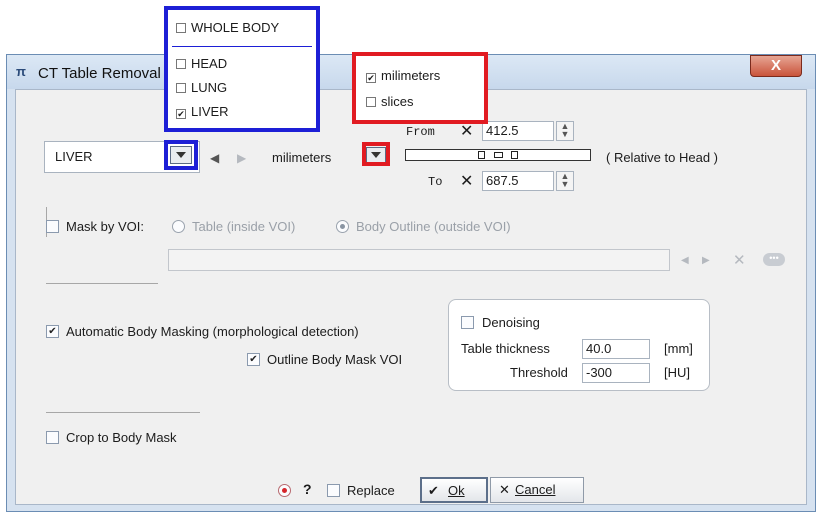  Describe the element at coordinates (242, 46) in the screenshot. I see `list-divider` at that location.